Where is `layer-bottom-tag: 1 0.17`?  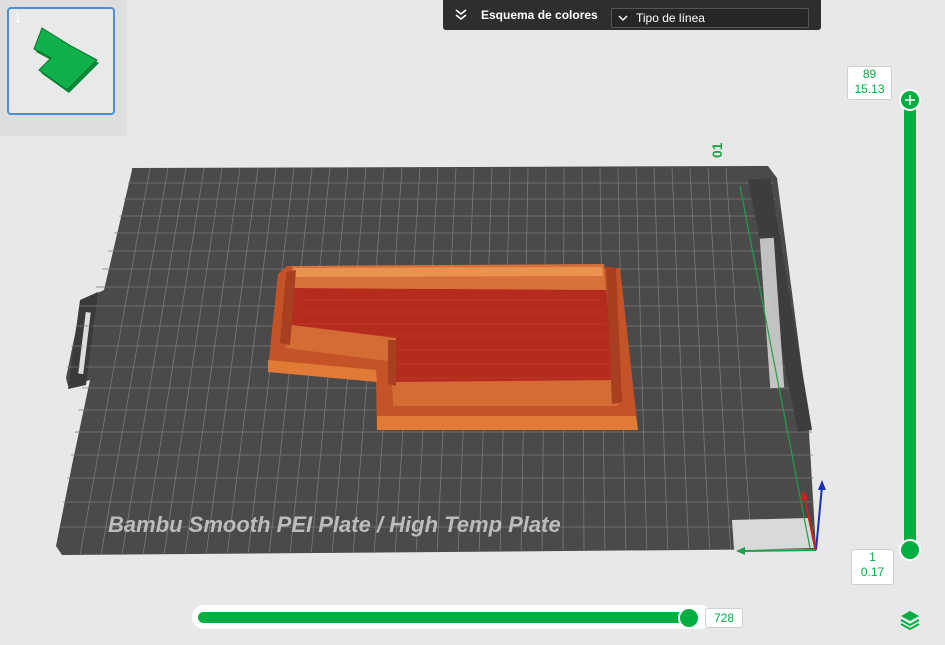 layer-bottom-tag: 1 0.17 is located at coordinates (872, 567).